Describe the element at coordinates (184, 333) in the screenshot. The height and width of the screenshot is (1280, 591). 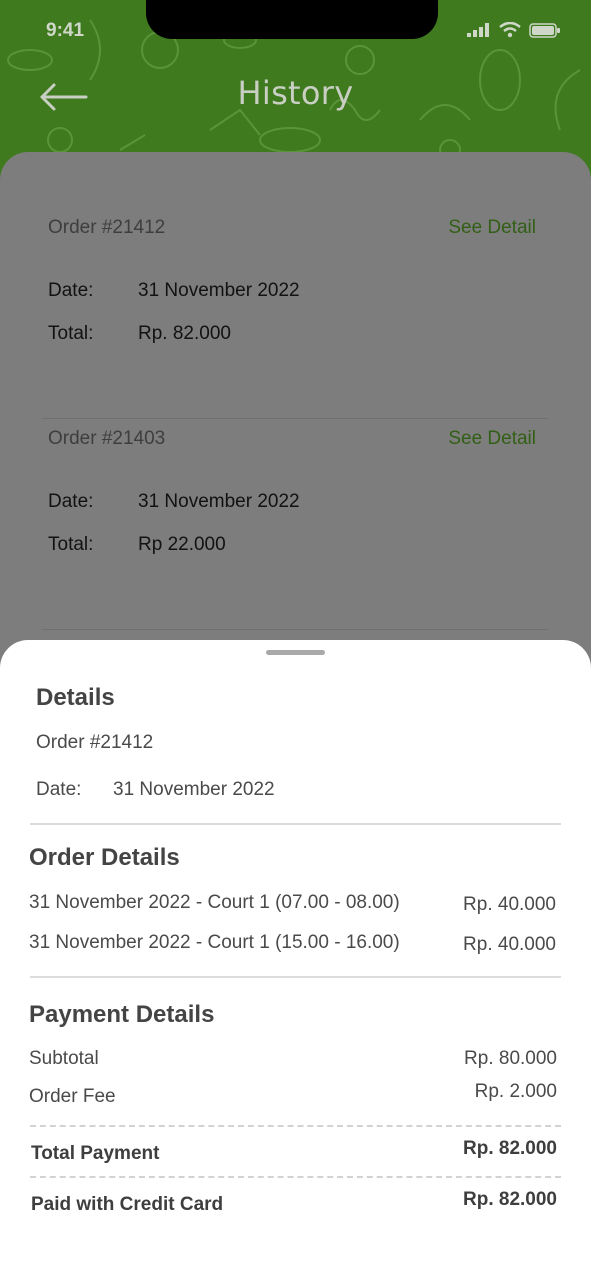
I see `order-total: Rp. 82.000` at that location.